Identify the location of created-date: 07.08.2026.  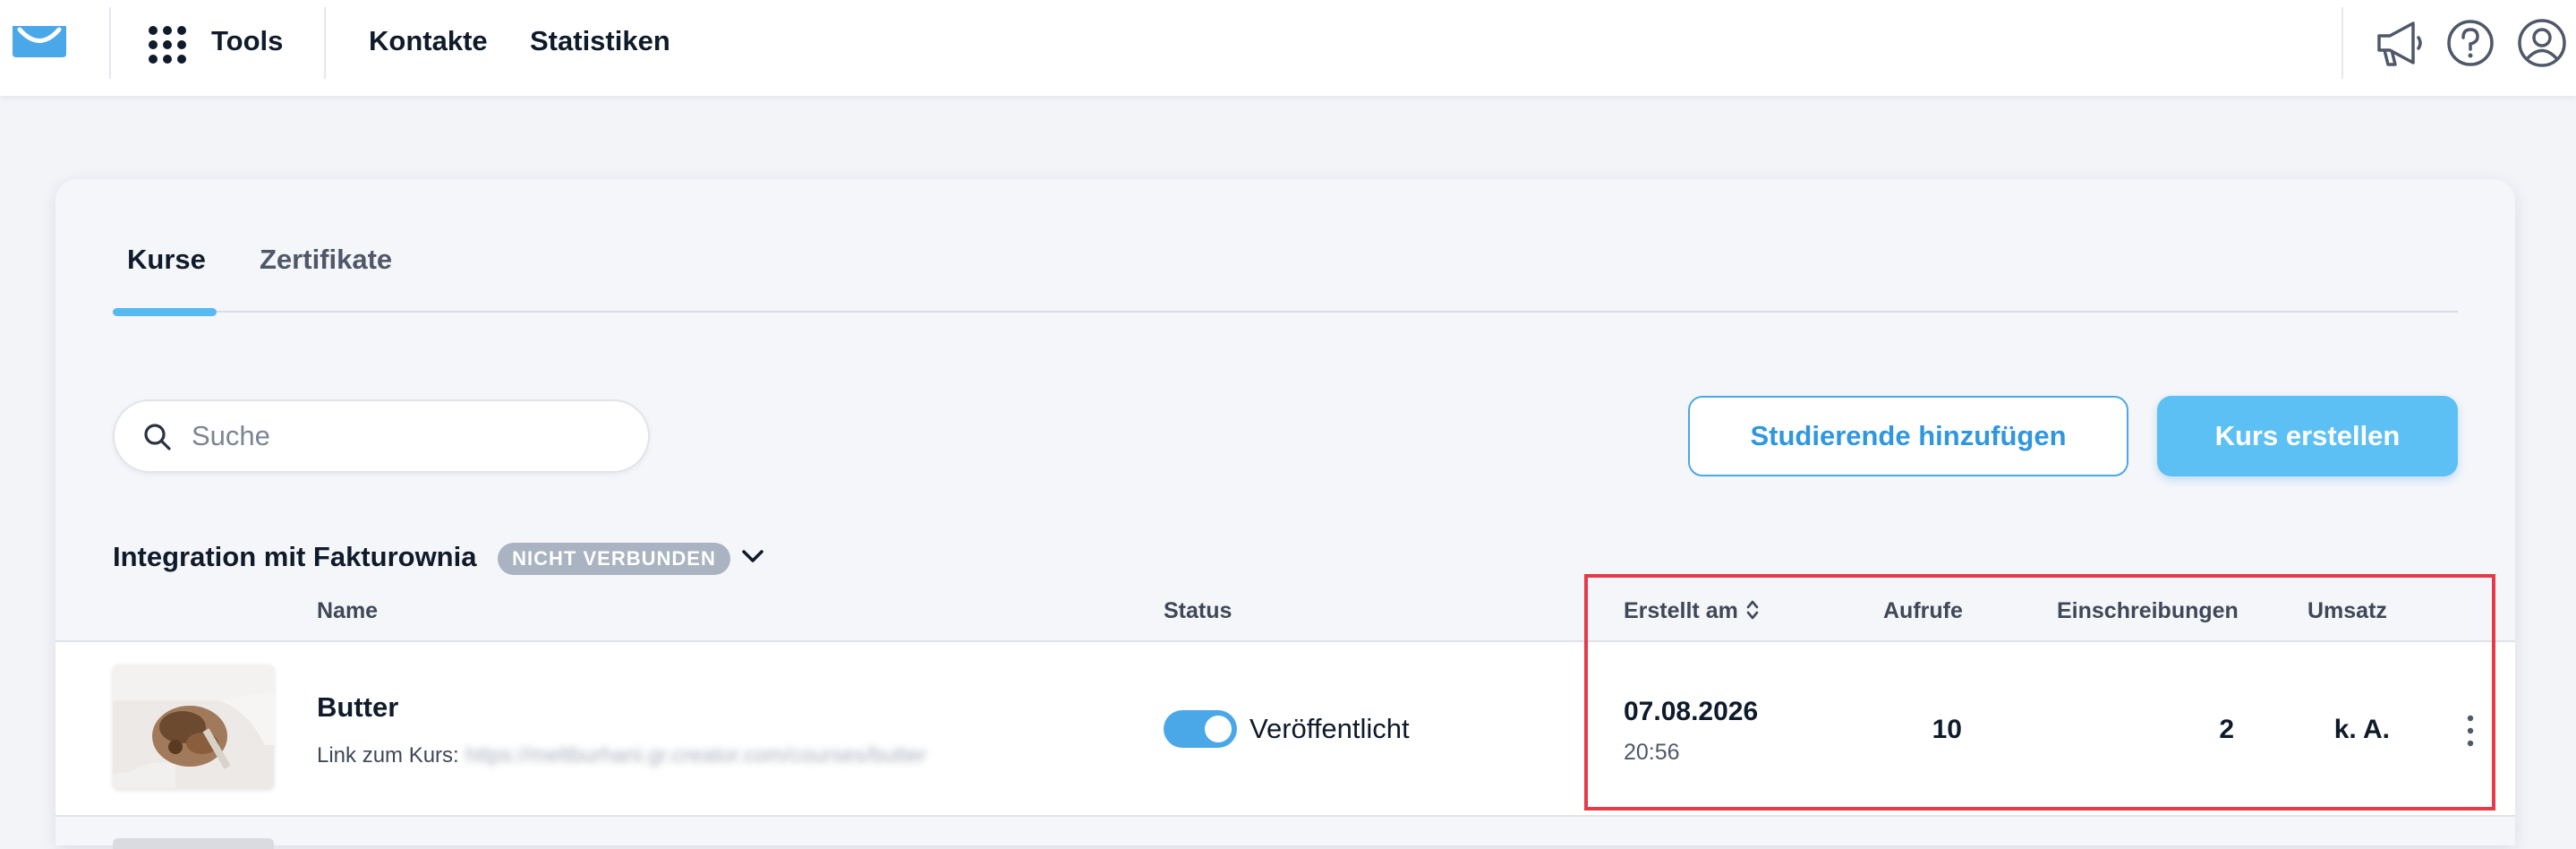
(1691, 711).